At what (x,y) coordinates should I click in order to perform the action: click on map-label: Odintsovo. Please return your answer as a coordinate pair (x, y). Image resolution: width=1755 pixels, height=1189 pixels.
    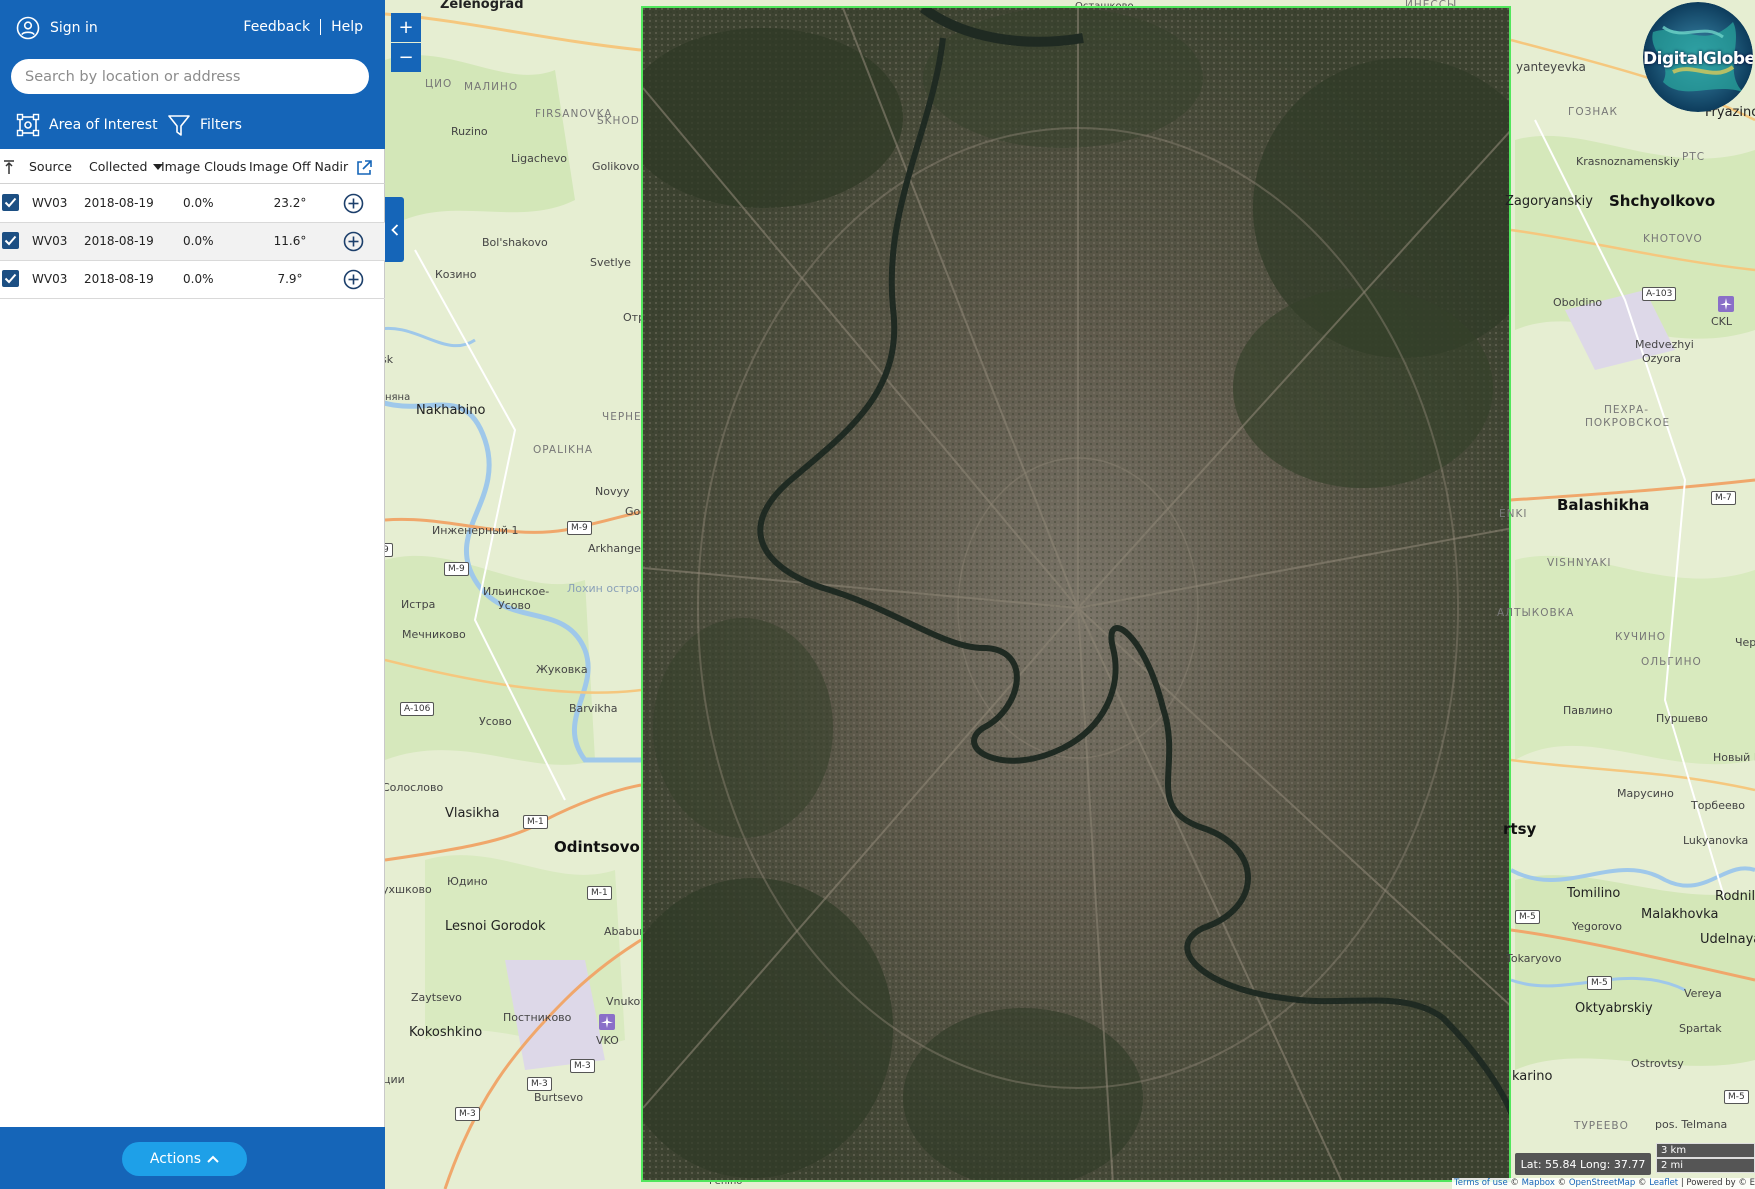
    Looking at the image, I should click on (597, 847).